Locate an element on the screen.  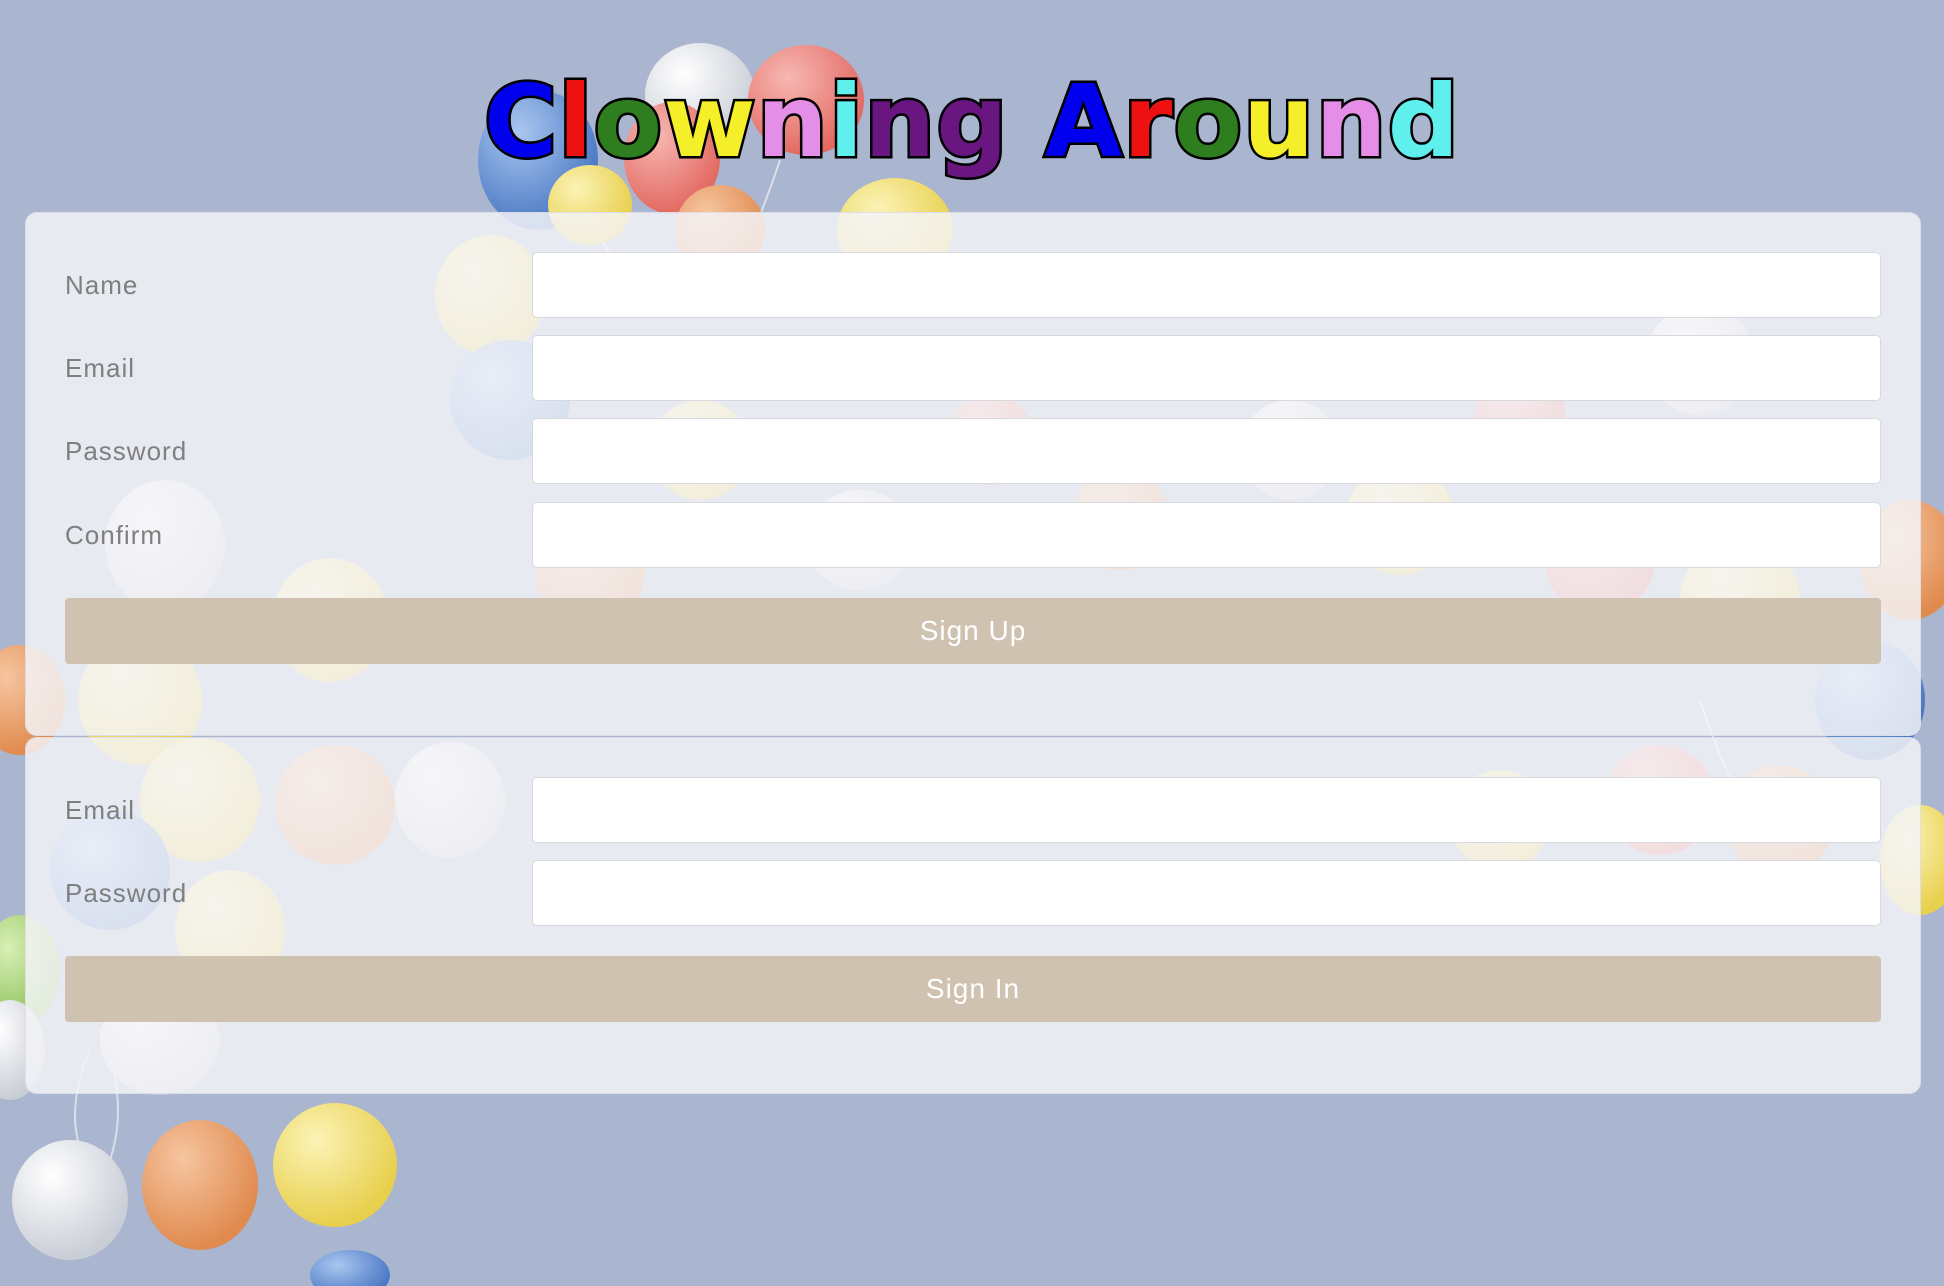
signin-email-input is located at coordinates (1206, 810).